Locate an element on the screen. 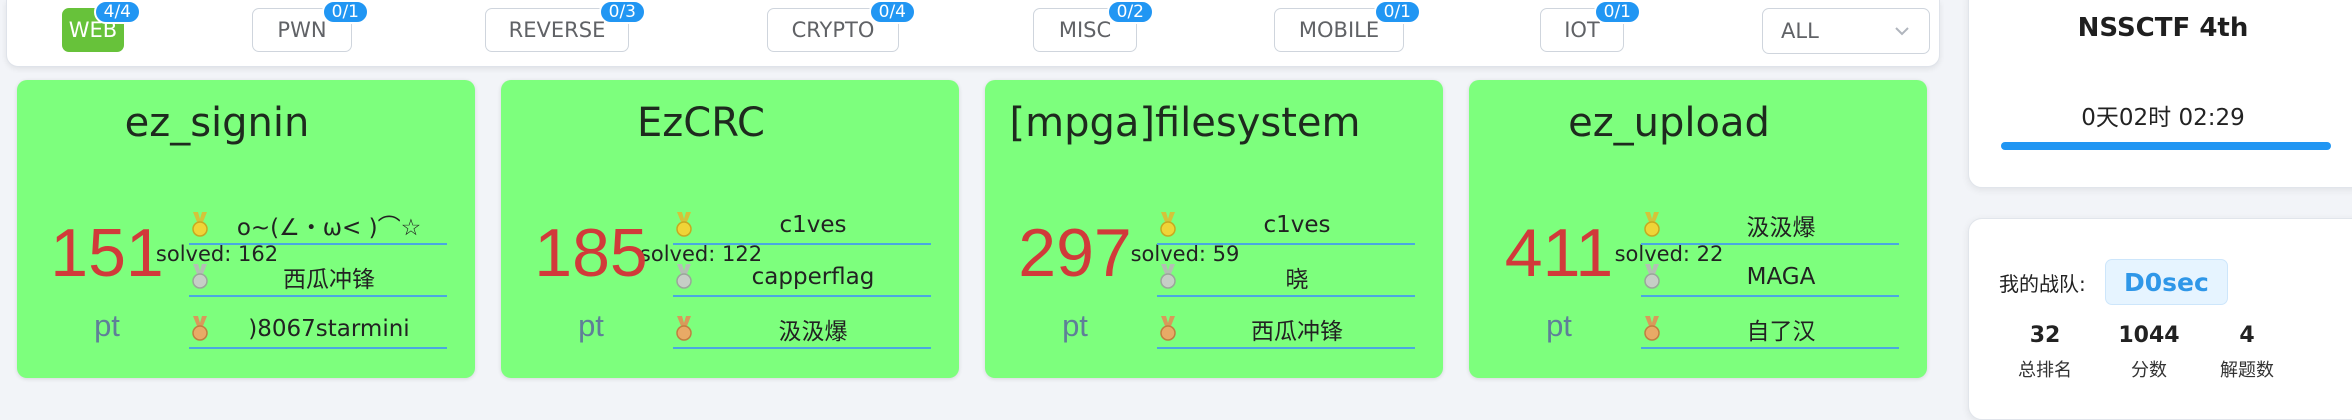 The height and width of the screenshot is (420, 2352). filter-reverse-button: REVERSE 0/3 is located at coordinates (565, 26).